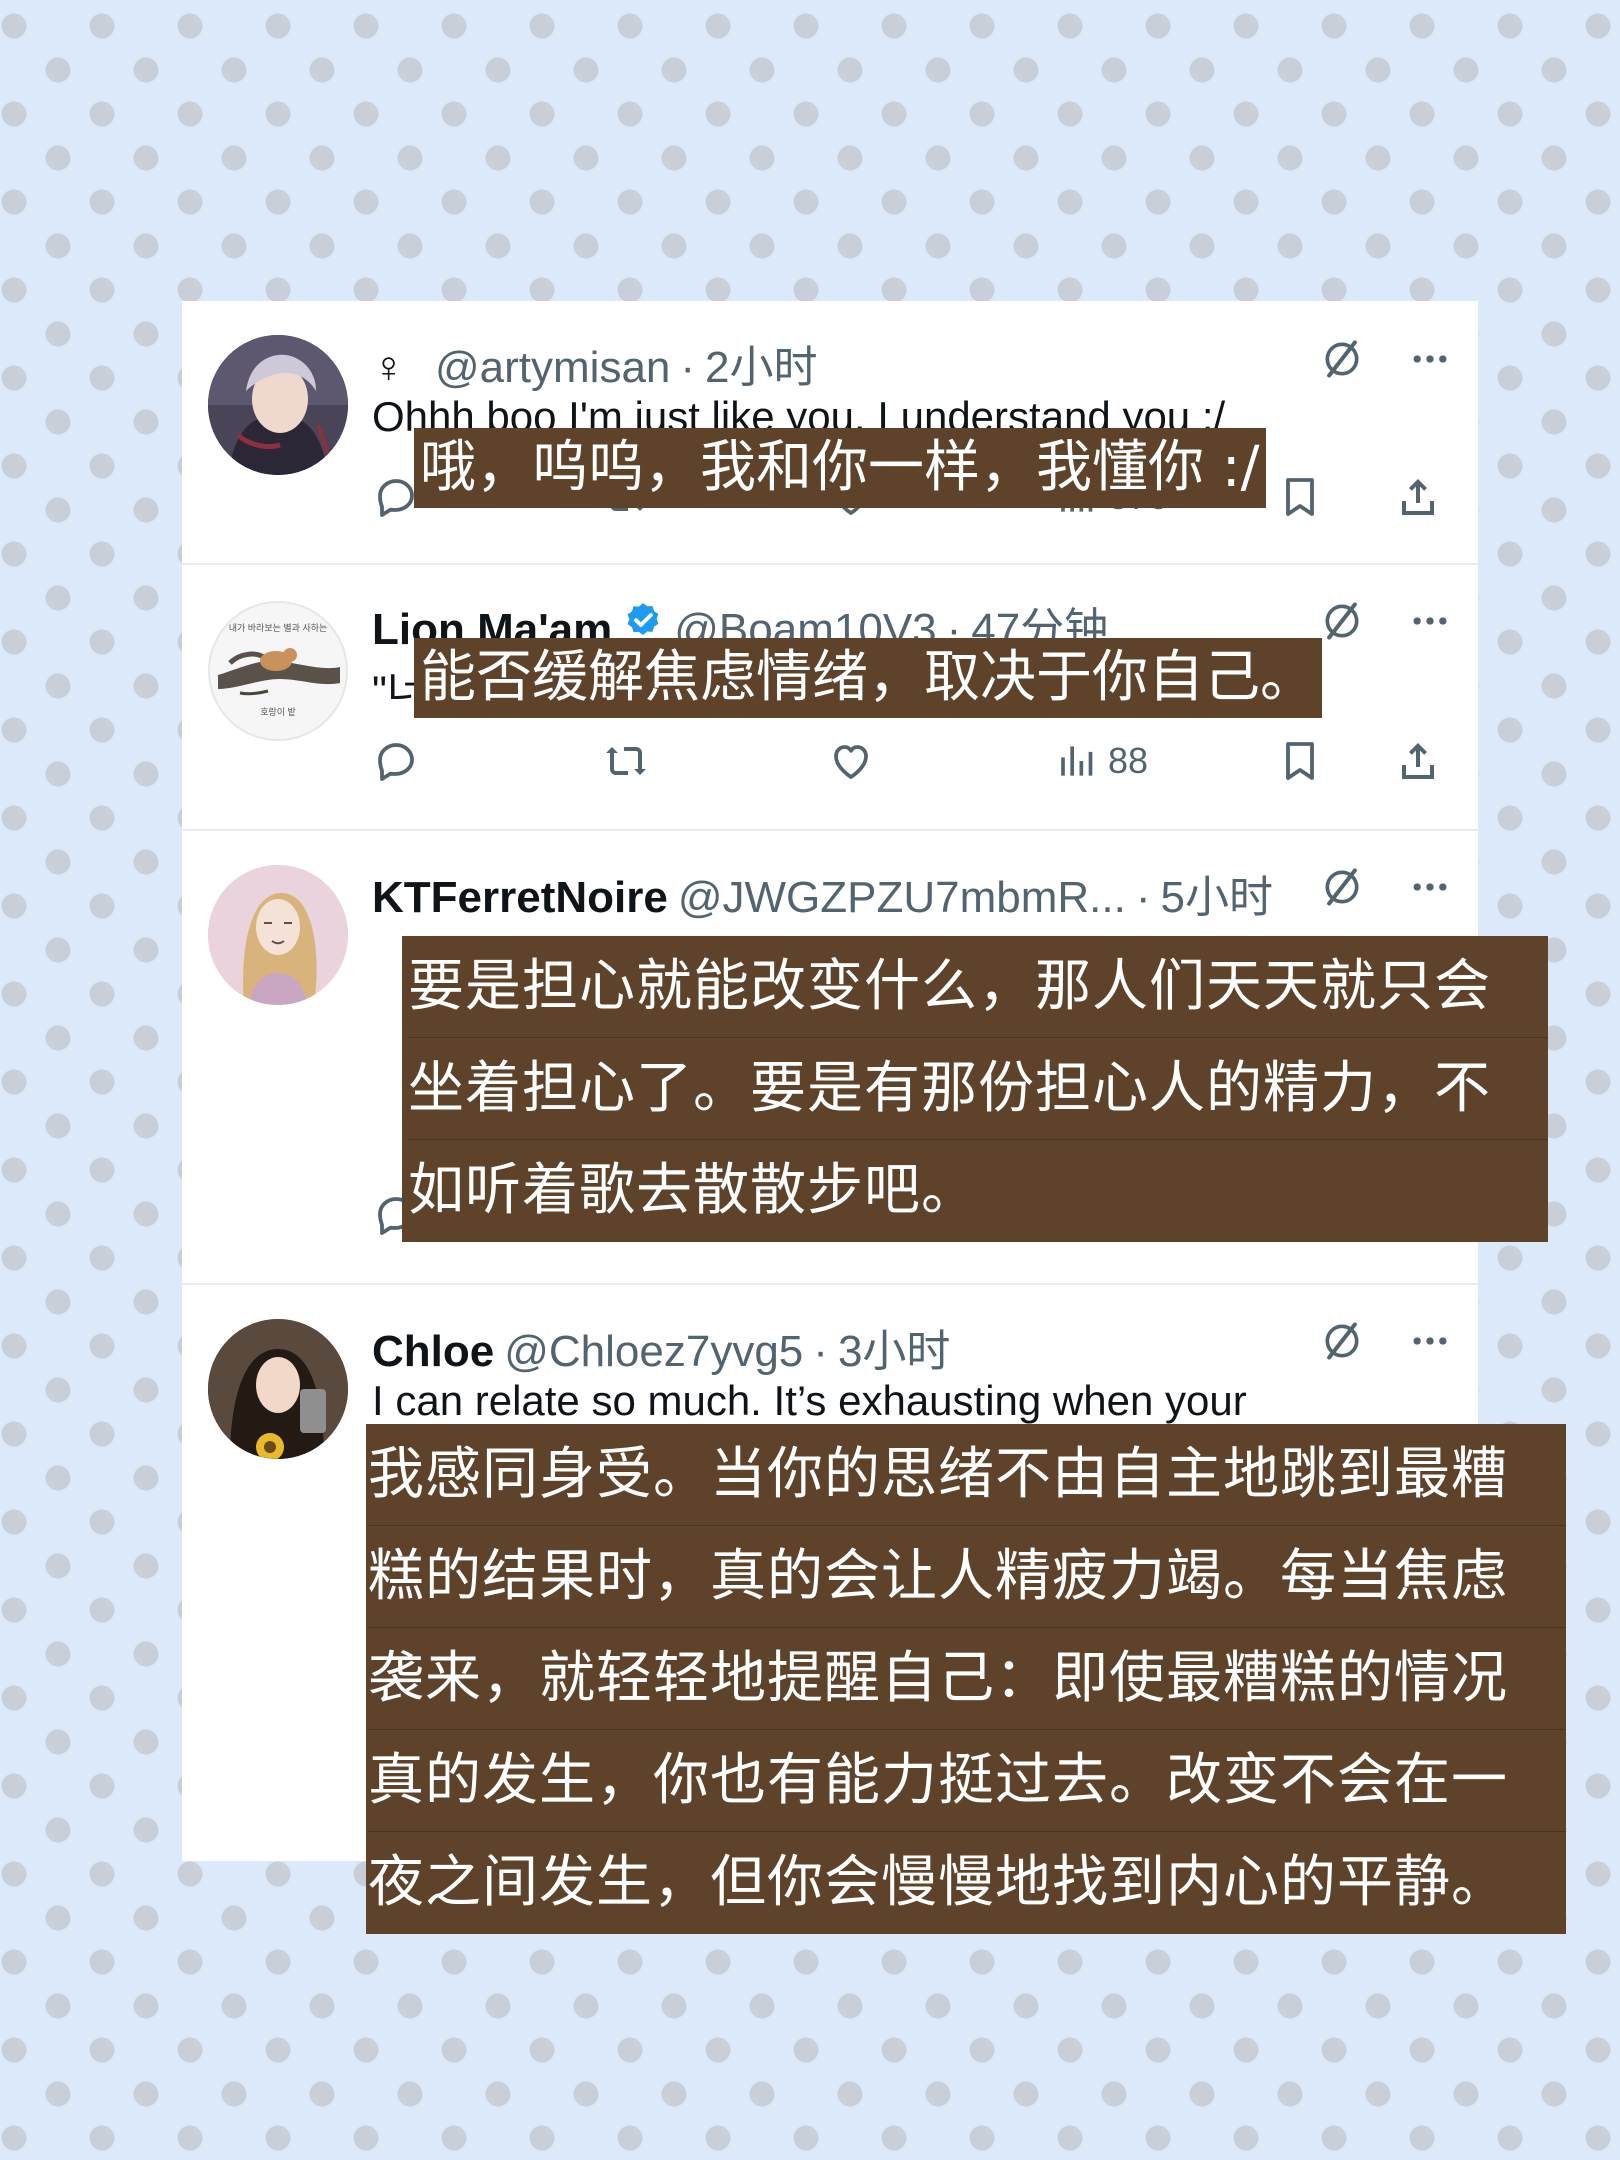 The image size is (1620, 2160). Describe the element at coordinates (978, 987) in the screenshot. I see `translation-line: 要是担心就能改变什么，那人们天天就只会` at that location.